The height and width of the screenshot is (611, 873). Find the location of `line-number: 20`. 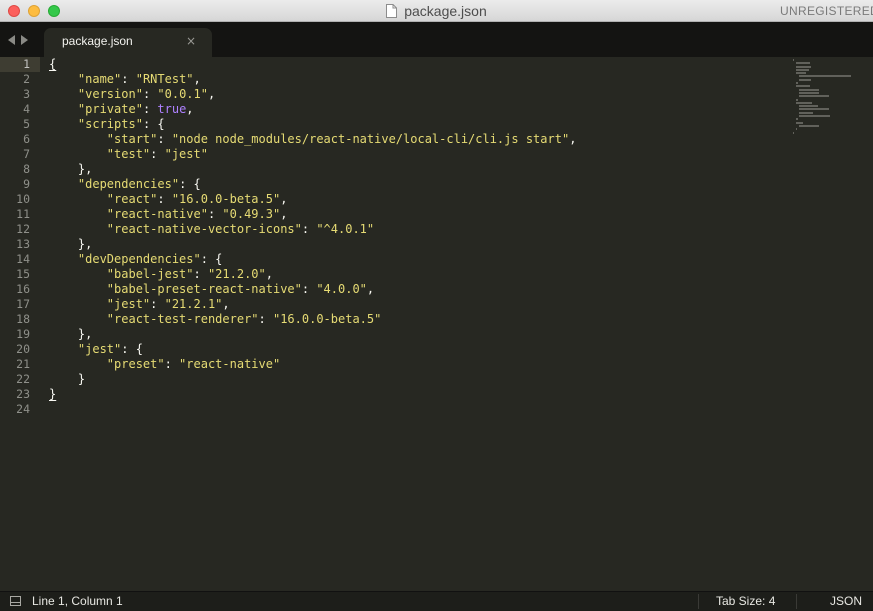

line-number: 20 is located at coordinates (23, 349).